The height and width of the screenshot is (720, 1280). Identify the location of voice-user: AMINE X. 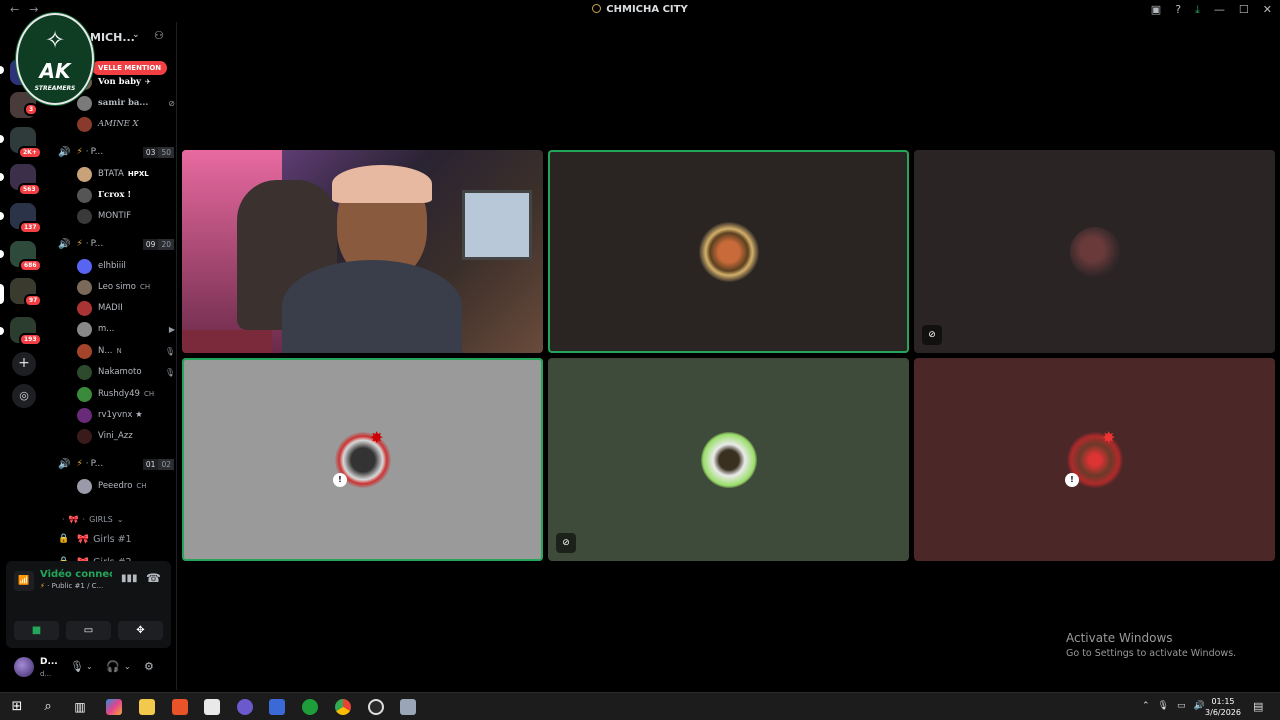
(126, 124).